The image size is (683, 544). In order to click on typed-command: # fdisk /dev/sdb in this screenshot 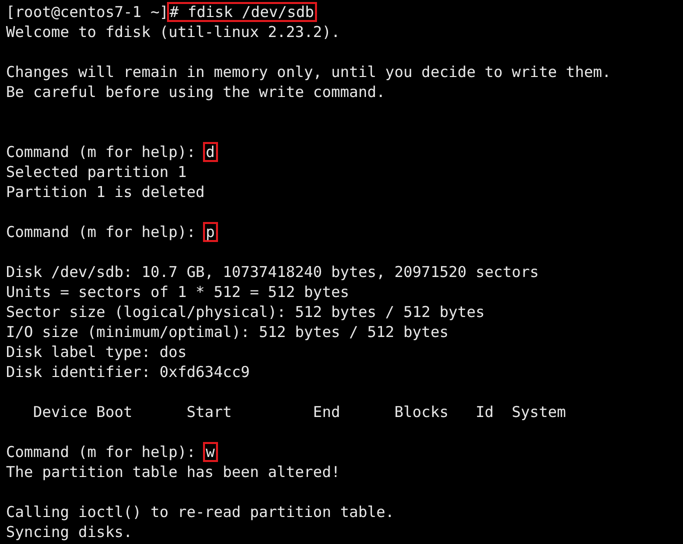, I will do `click(242, 12)`.